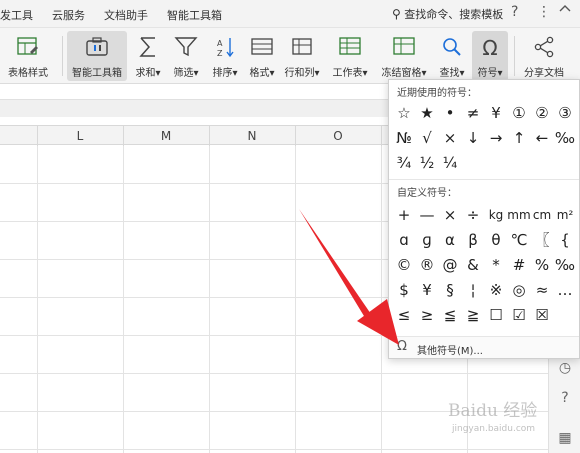 This screenshot has width=580, height=453. Describe the element at coordinates (252, 136) in the screenshot. I see `column-header-n: N` at that location.